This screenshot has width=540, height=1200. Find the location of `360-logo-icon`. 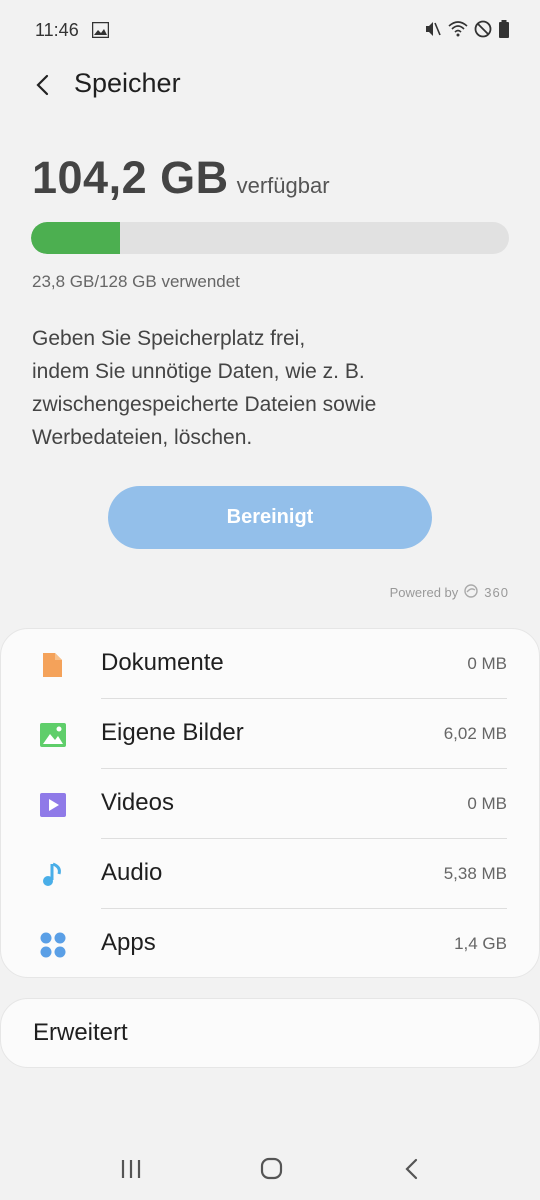

360-logo-icon is located at coordinates (471, 592).